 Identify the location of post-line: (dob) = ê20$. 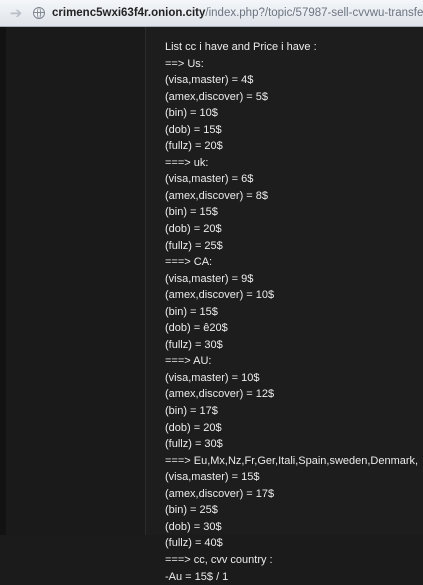
(291, 328).